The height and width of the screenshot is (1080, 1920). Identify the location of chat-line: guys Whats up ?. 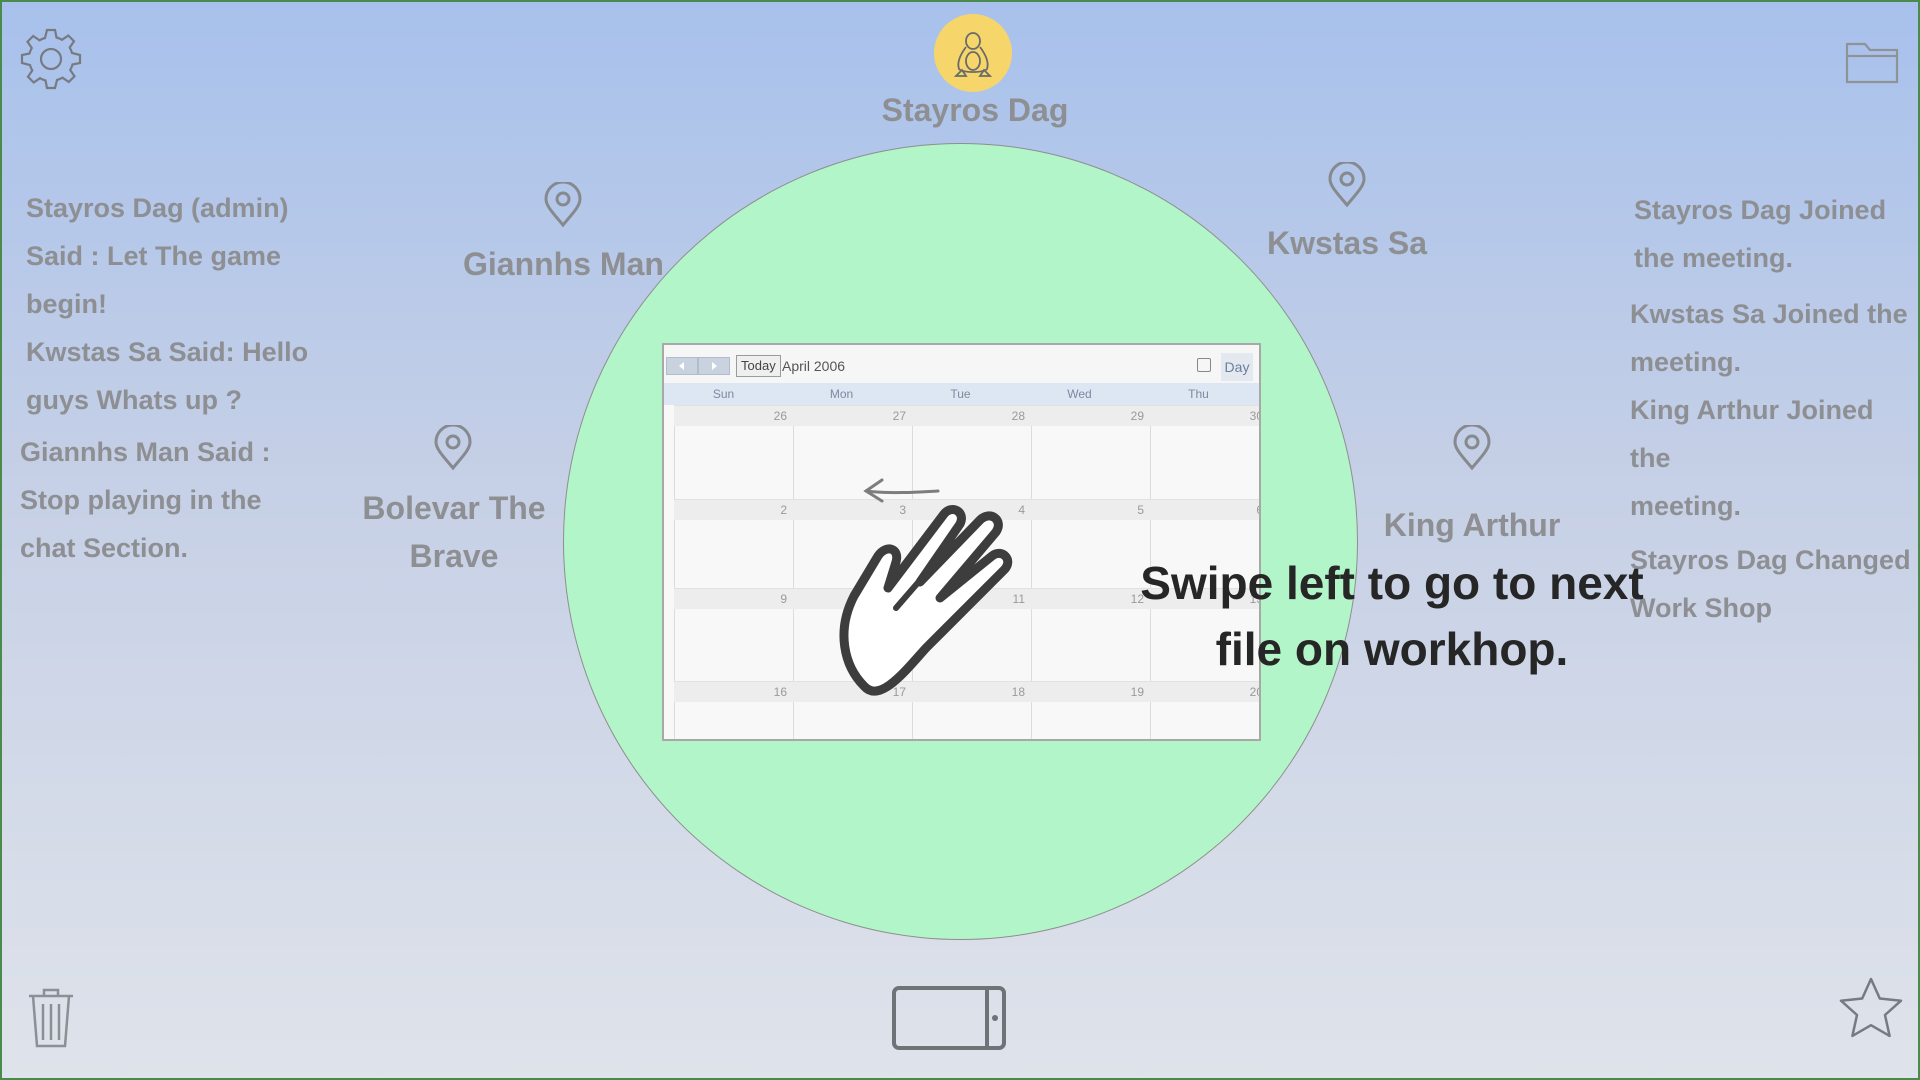
(134, 400).